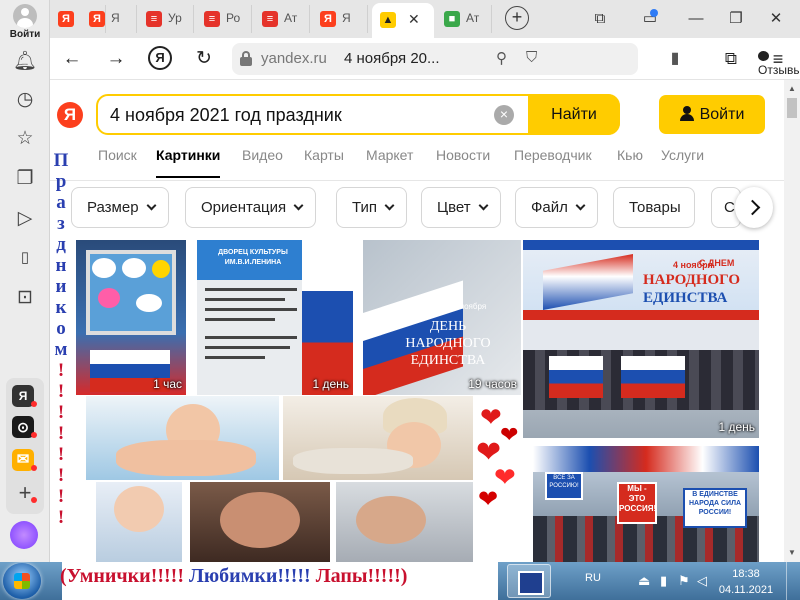 Image resolution: width=800 pixels, height=600 pixels. What do you see at coordinates (792, 88) in the screenshot?
I see `scroll-up-icon: ▲` at bounding box center [792, 88].